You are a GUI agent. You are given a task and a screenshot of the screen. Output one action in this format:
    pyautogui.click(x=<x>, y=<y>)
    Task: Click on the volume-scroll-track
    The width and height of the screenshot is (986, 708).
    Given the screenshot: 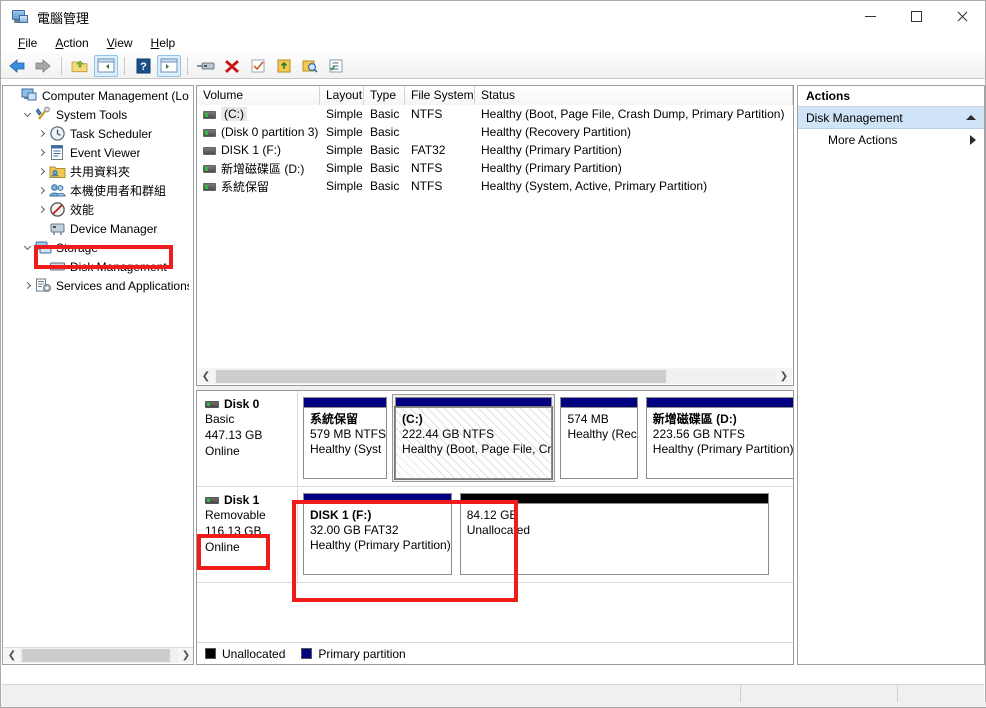 What is the action you would take?
    pyautogui.click(x=495, y=376)
    